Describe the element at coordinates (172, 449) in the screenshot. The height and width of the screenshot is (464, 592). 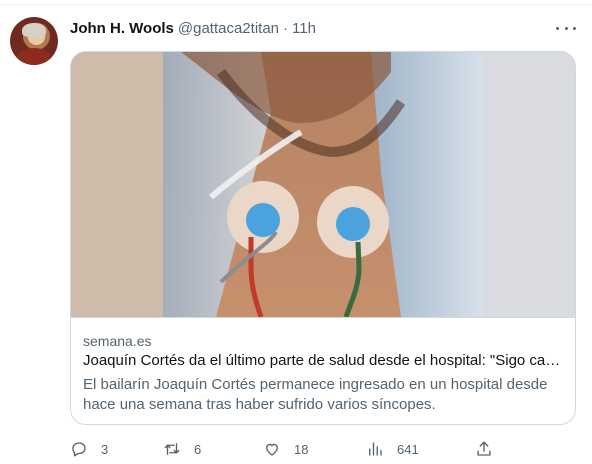
I see `retweet-icon` at that location.